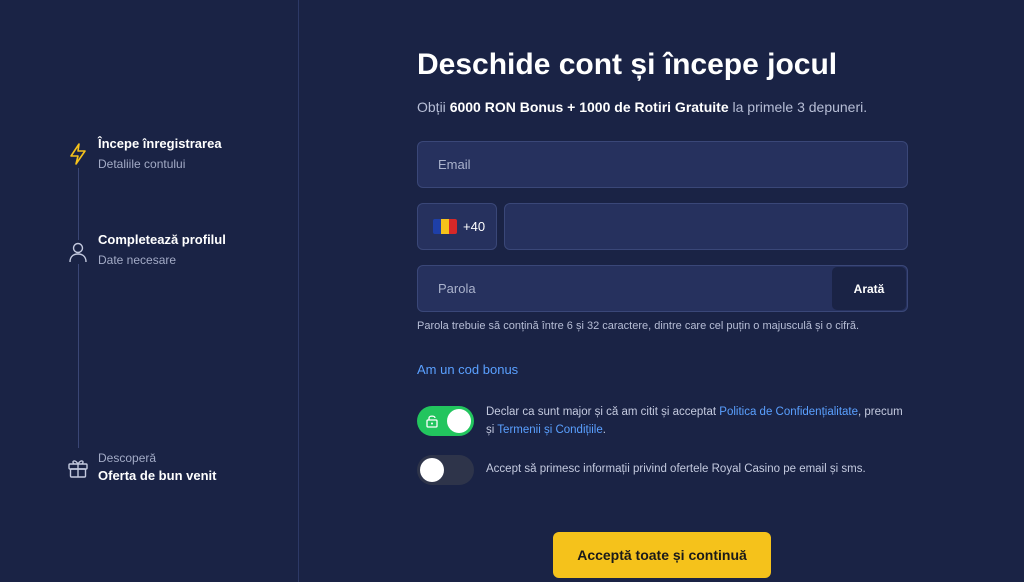  What do you see at coordinates (474, 226) in the screenshot?
I see `dial-code: +40` at bounding box center [474, 226].